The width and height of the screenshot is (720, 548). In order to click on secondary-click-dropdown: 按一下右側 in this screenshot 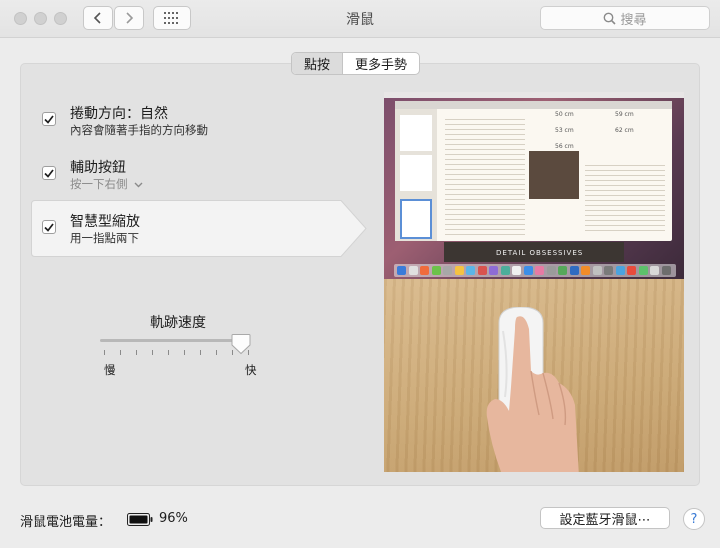, I will do `click(106, 184)`.